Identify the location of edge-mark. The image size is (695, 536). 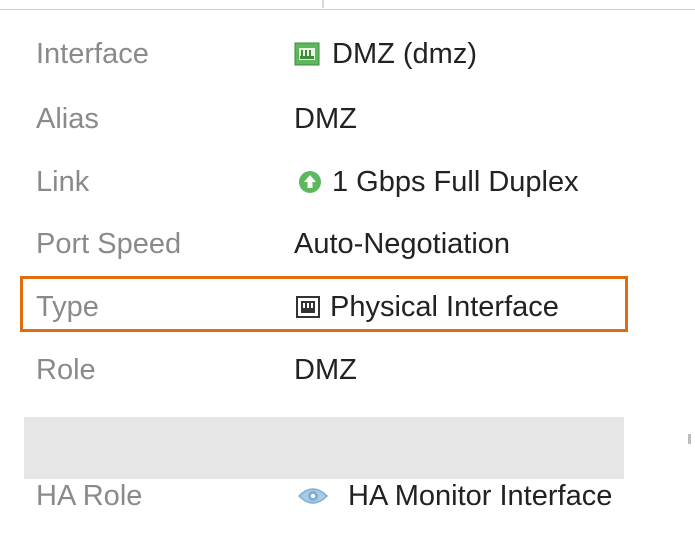
(689, 439).